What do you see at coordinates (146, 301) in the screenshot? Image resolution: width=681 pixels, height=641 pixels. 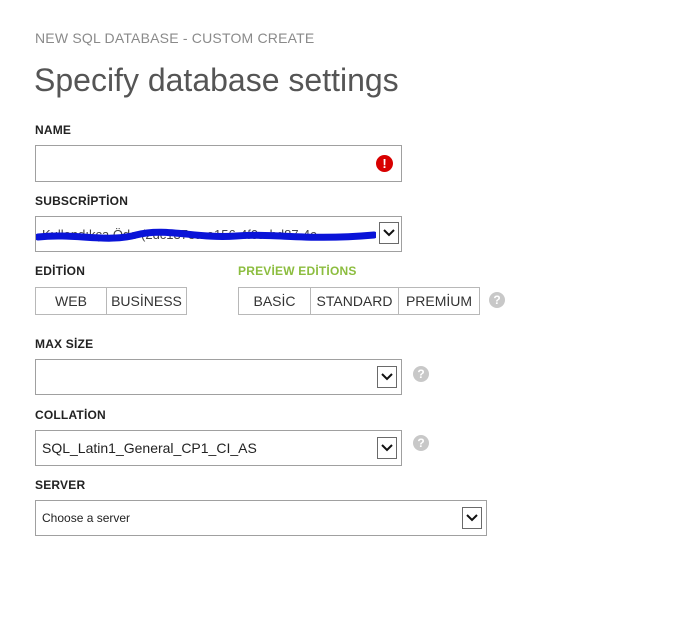 I see `edition-business-option: BUSİNESS` at bounding box center [146, 301].